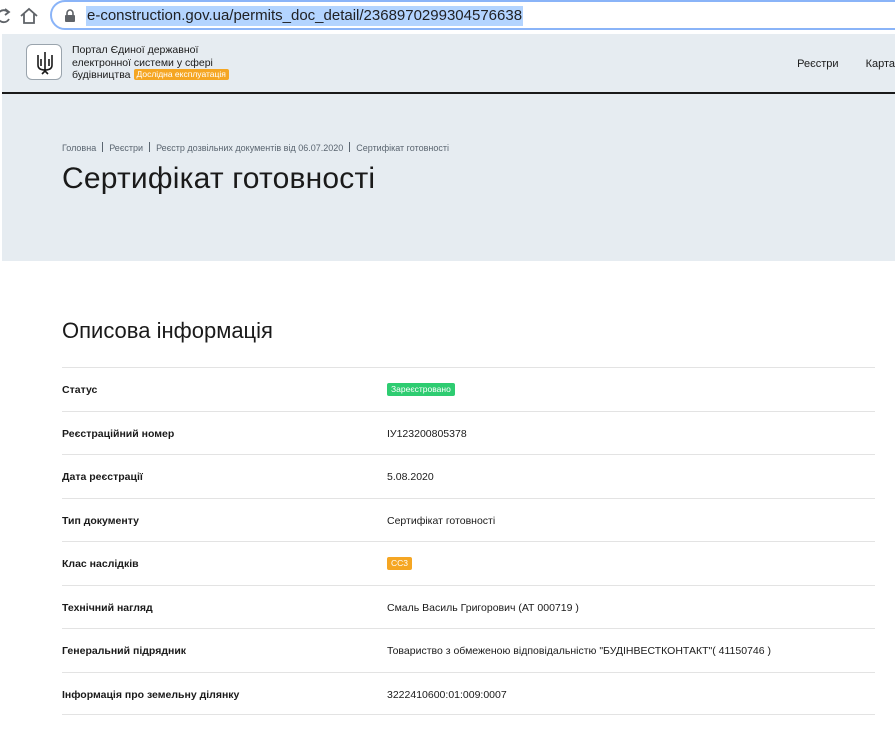 This screenshot has height=730, width=895. What do you see at coordinates (468, 389) in the screenshot?
I see `info-row-status: Статус Зареєстровано` at bounding box center [468, 389].